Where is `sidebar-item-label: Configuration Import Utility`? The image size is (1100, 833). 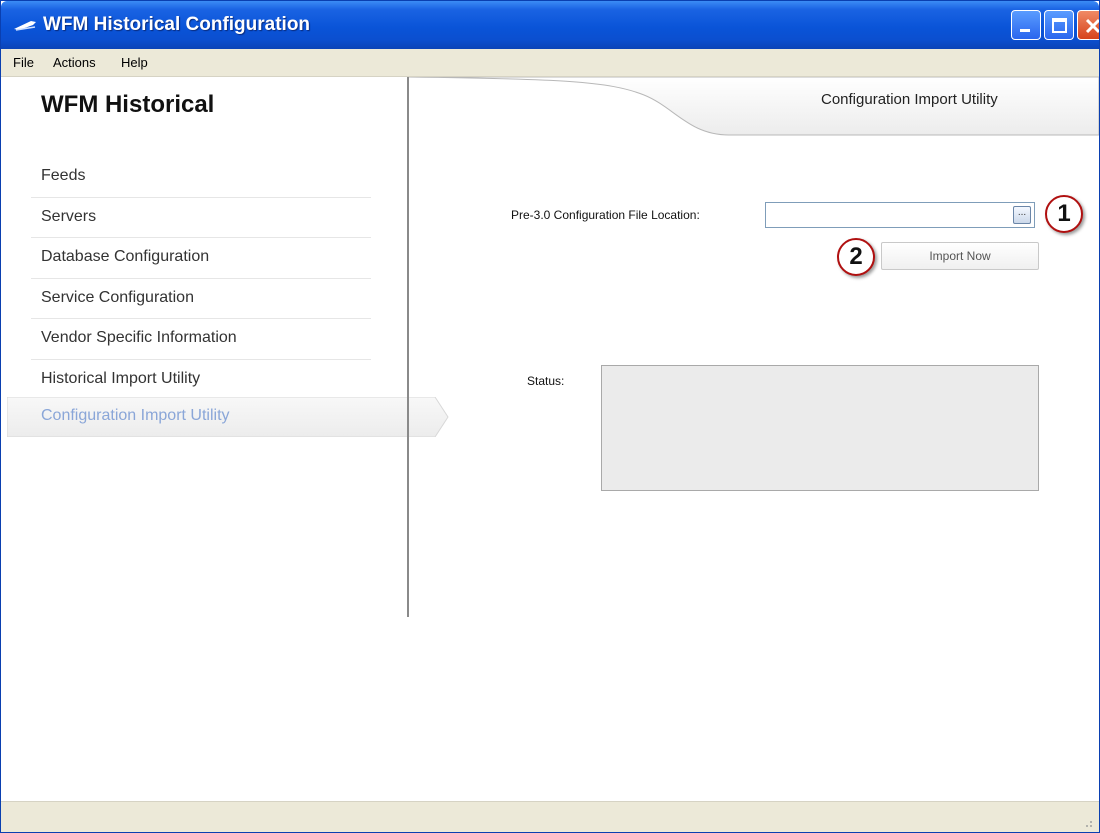 sidebar-item-label: Configuration Import Utility is located at coordinates (135, 415).